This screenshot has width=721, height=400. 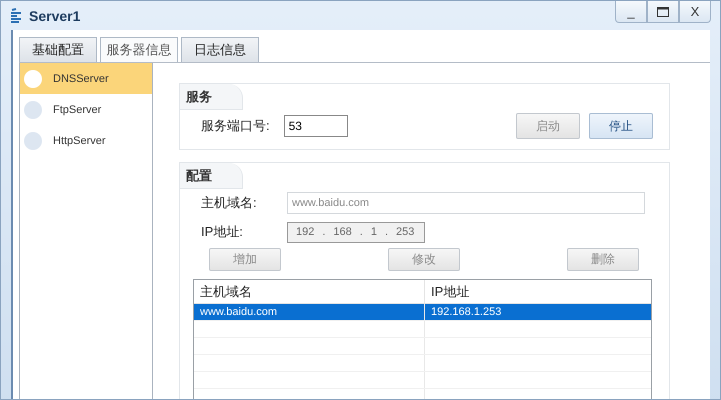 I want to click on minimize-button: _, so click(x=631, y=12).